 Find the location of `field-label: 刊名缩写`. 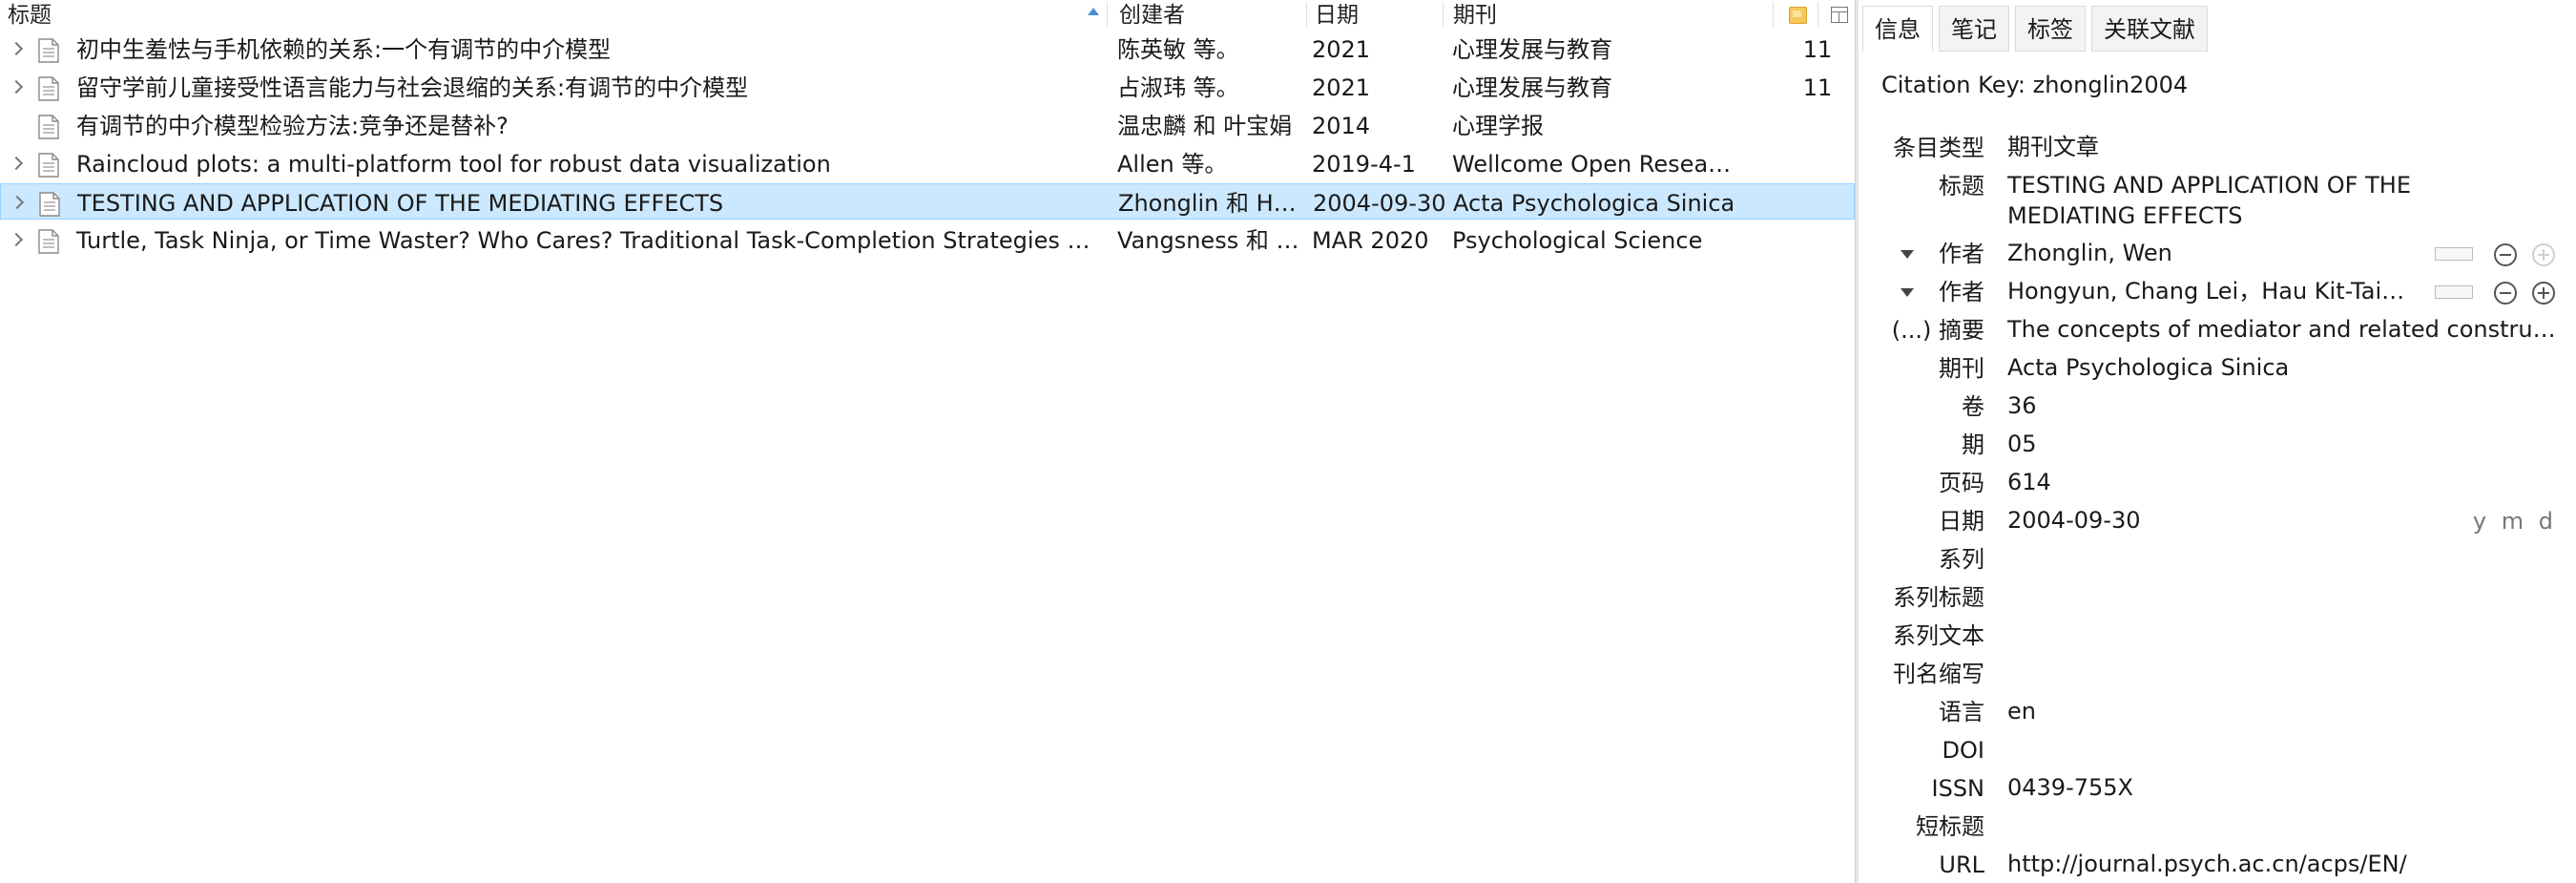

field-label: 刊名缩写 is located at coordinates (1938, 674).